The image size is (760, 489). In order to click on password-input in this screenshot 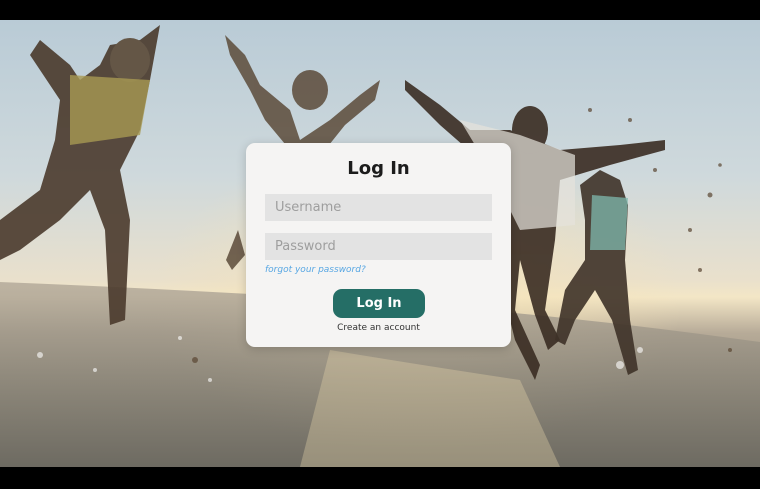, I will do `click(378, 246)`.